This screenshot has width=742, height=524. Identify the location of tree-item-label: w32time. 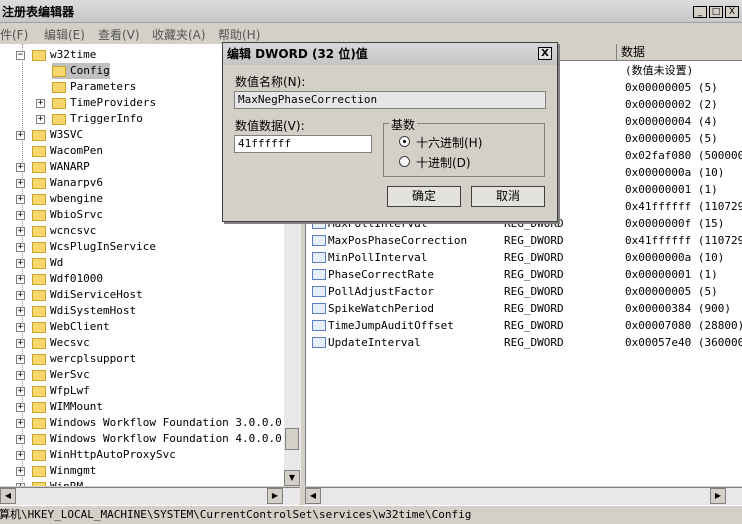
(73, 54).